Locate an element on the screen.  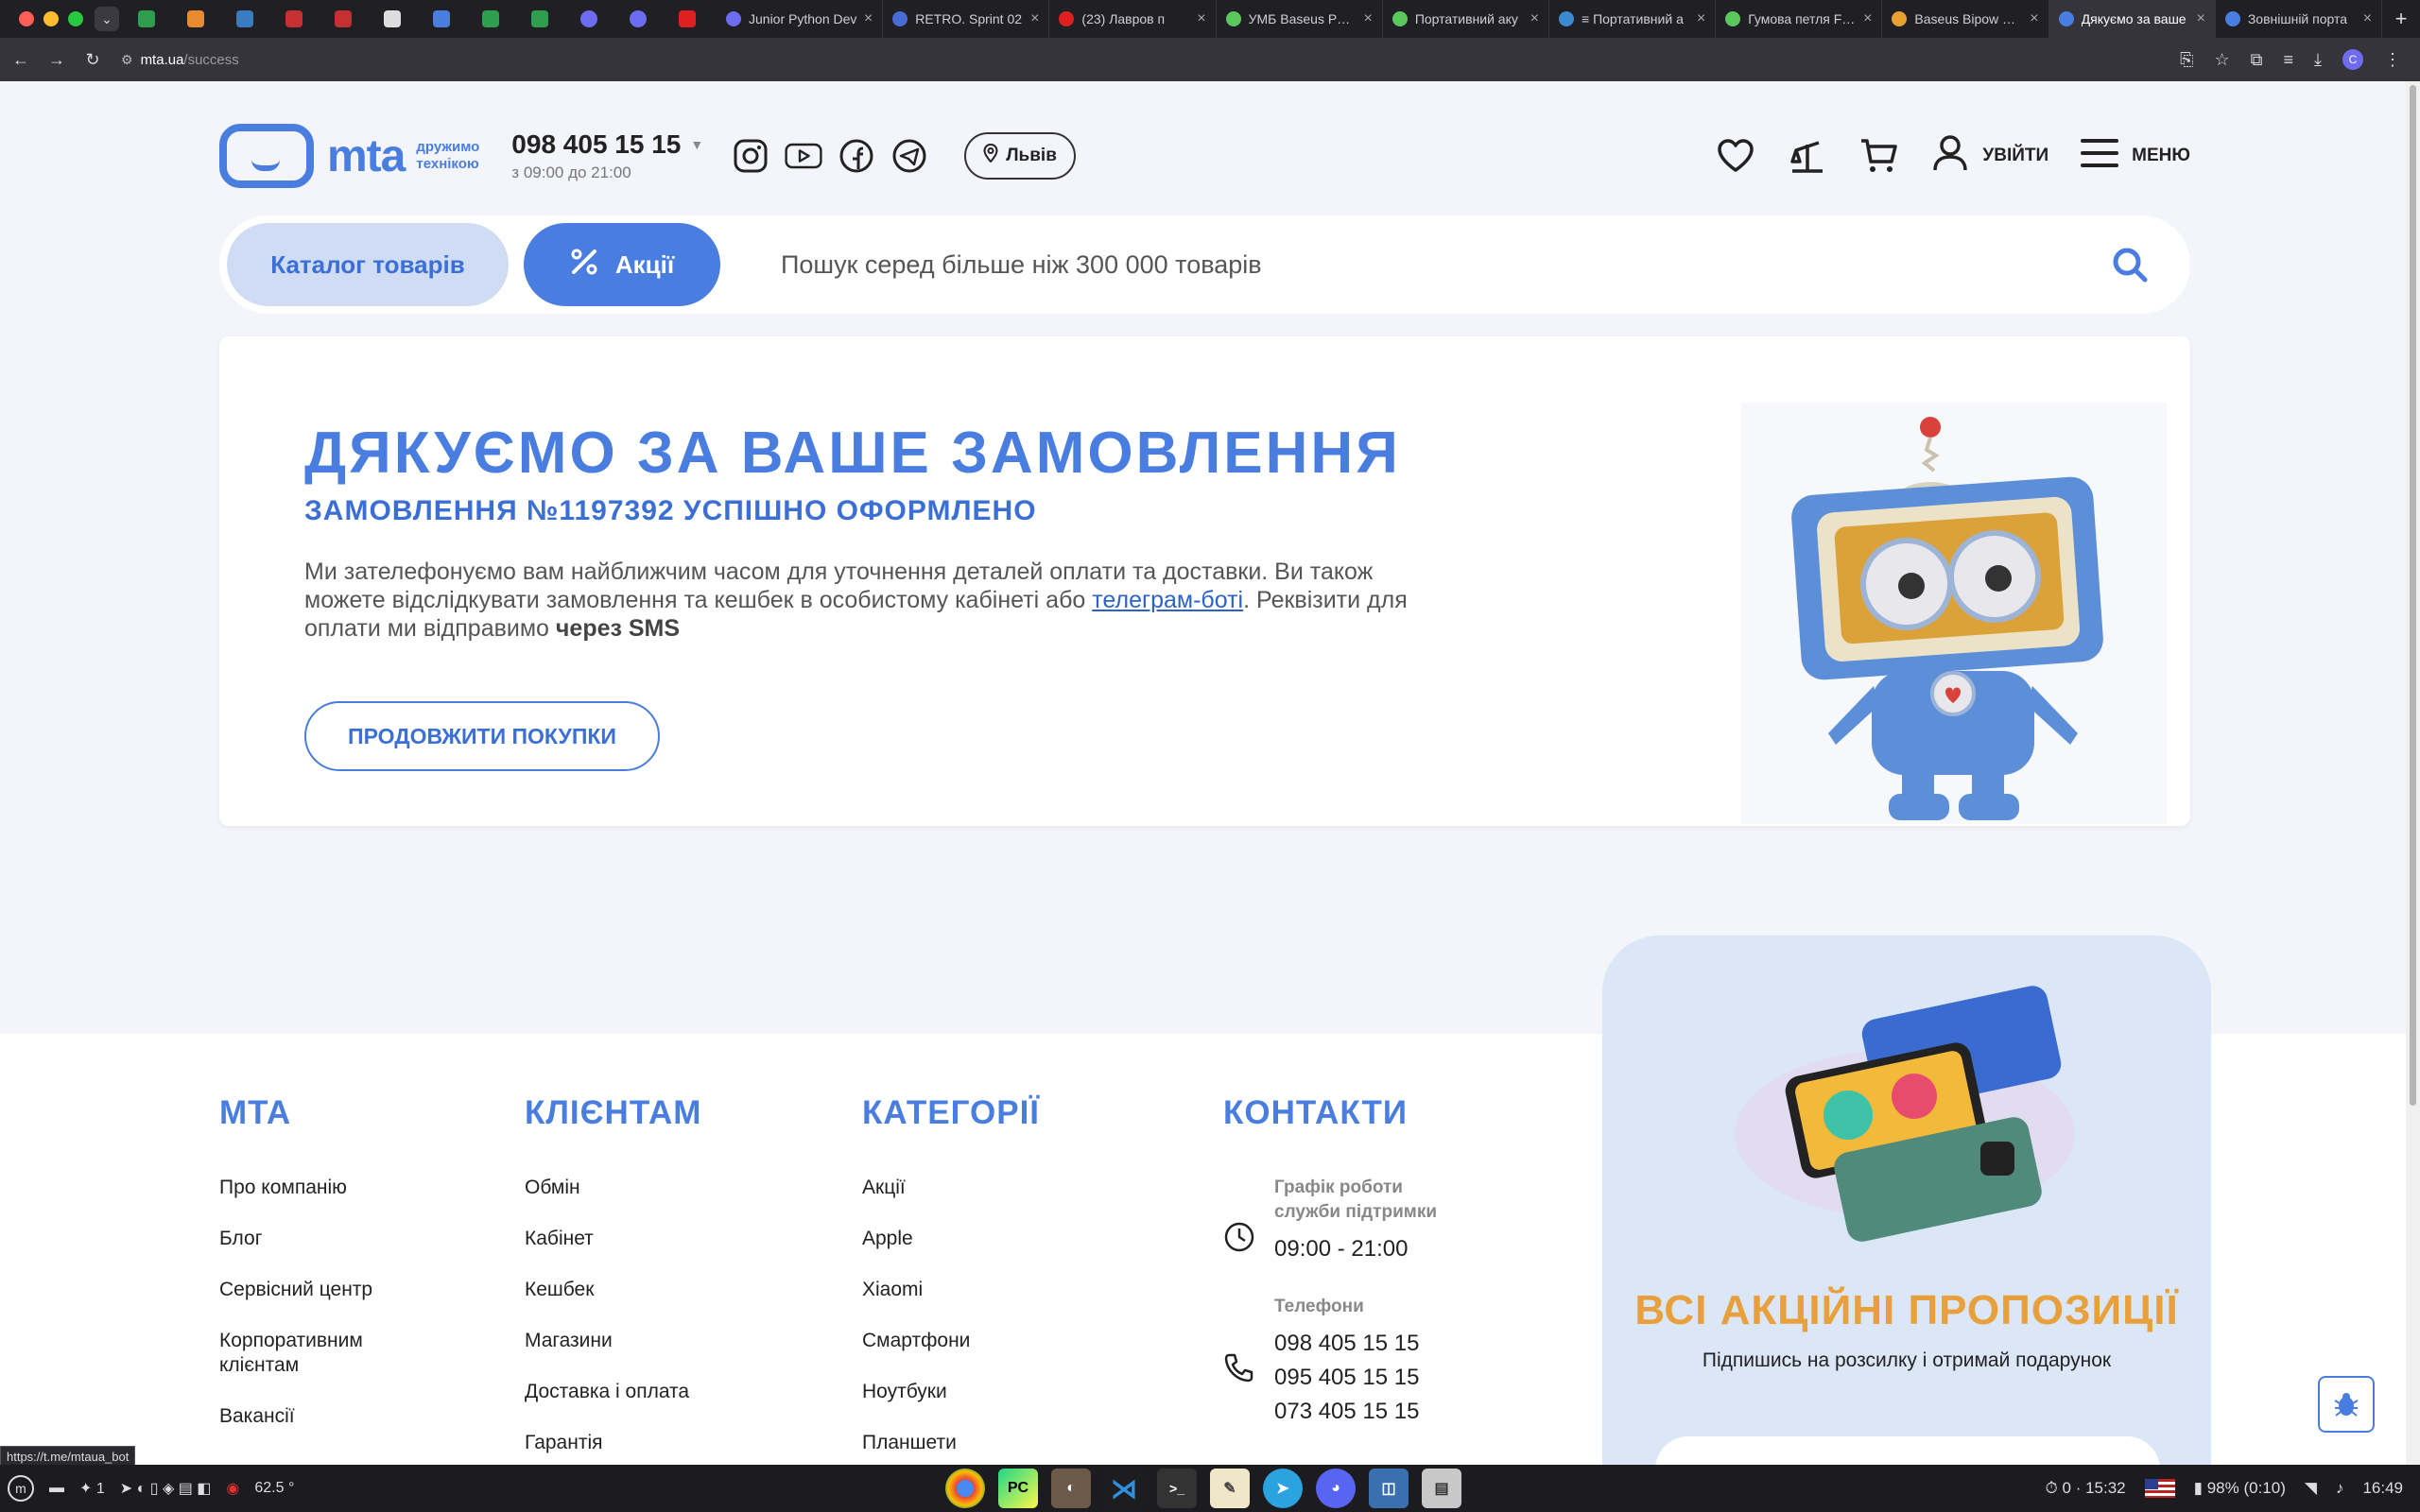
bookmark-star-icon: ☆ is located at coordinates (2222, 60).